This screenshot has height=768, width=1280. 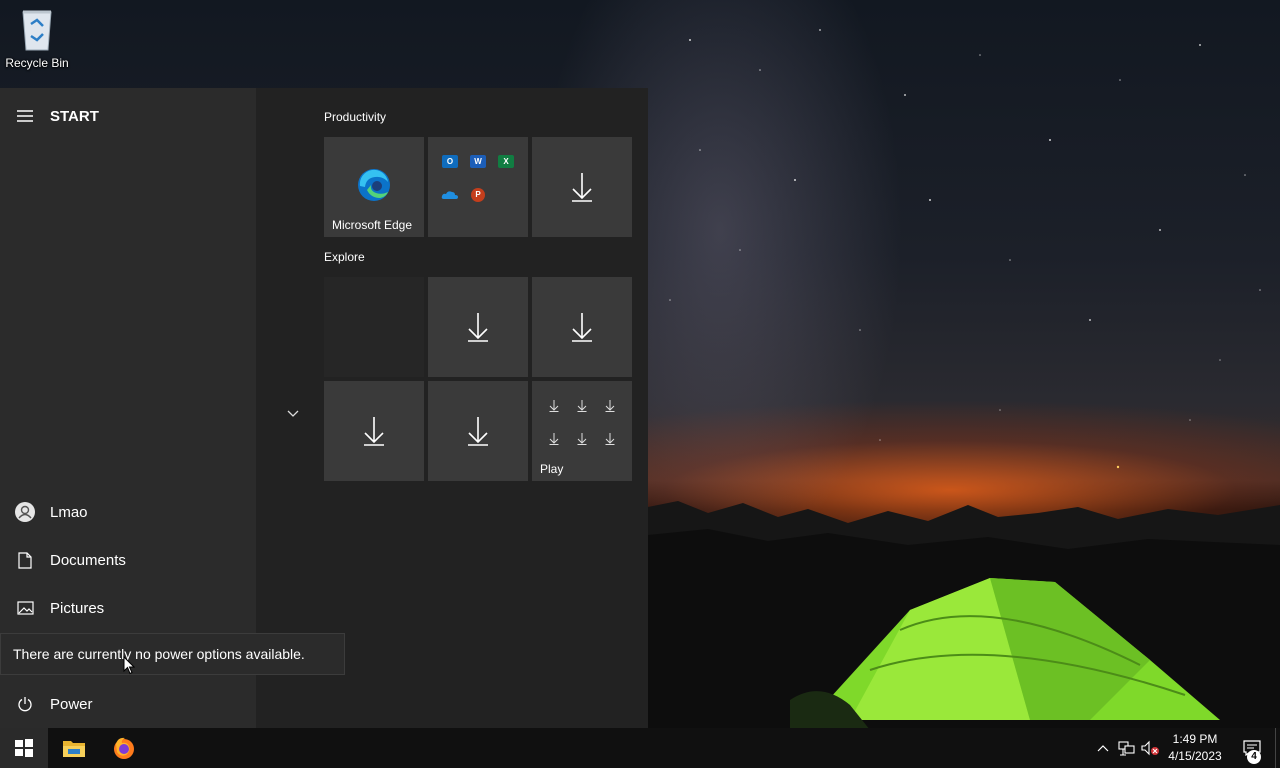 What do you see at coordinates (25, 116) in the screenshot?
I see `hamburger-icon` at bounding box center [25, 116].